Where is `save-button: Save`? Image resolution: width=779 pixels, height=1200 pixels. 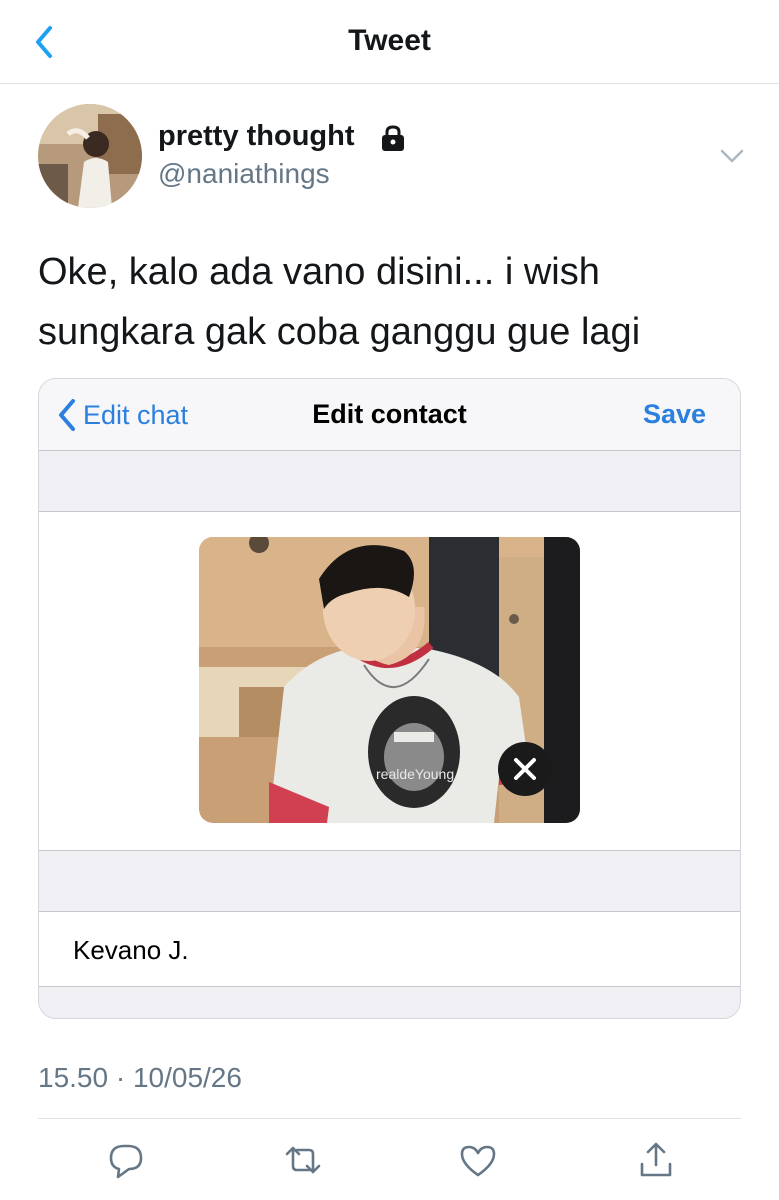
save-button: Save is located at coordinates (674, 414).